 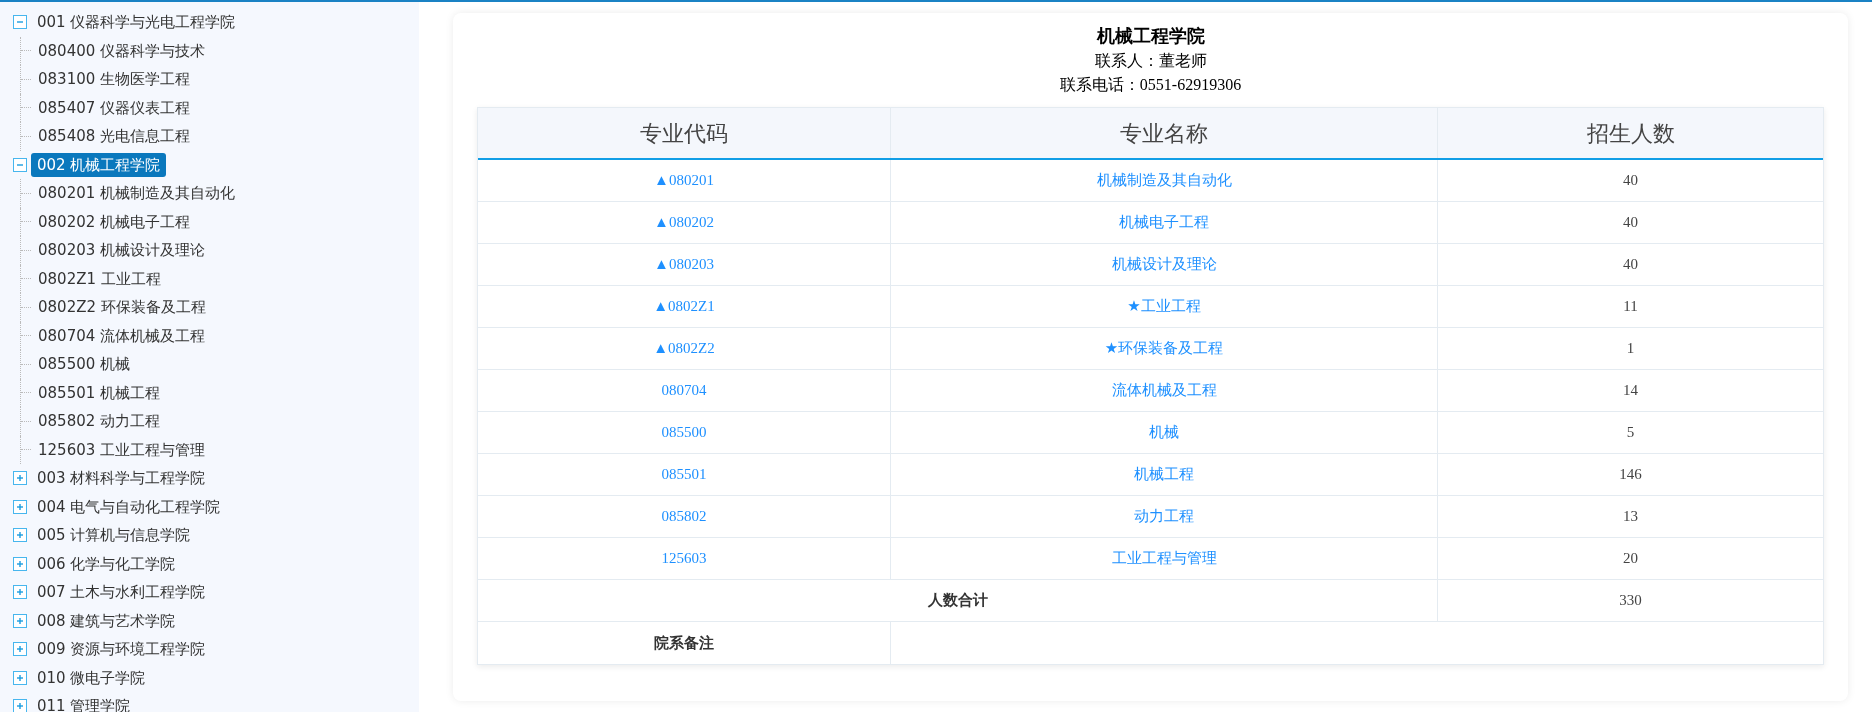 I want to click on table-cell: 14, so click(x=1630, y=390).